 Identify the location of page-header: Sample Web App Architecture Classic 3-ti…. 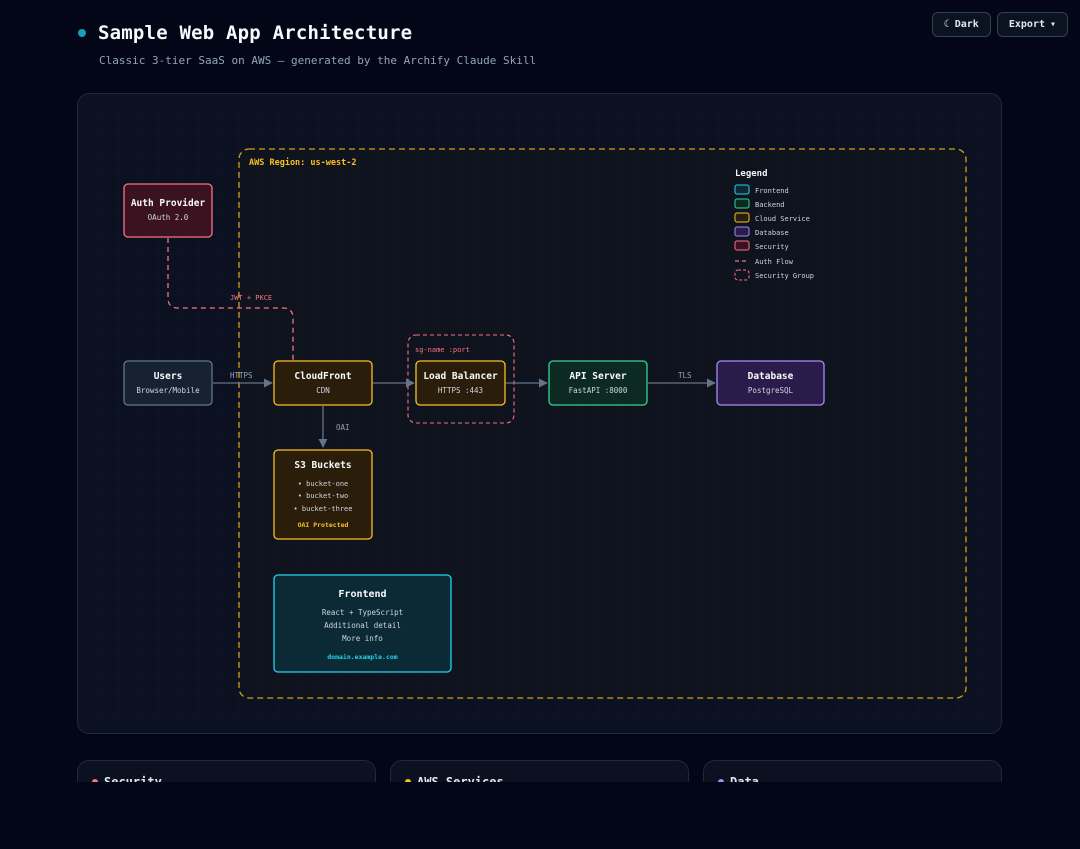
(307, 44).